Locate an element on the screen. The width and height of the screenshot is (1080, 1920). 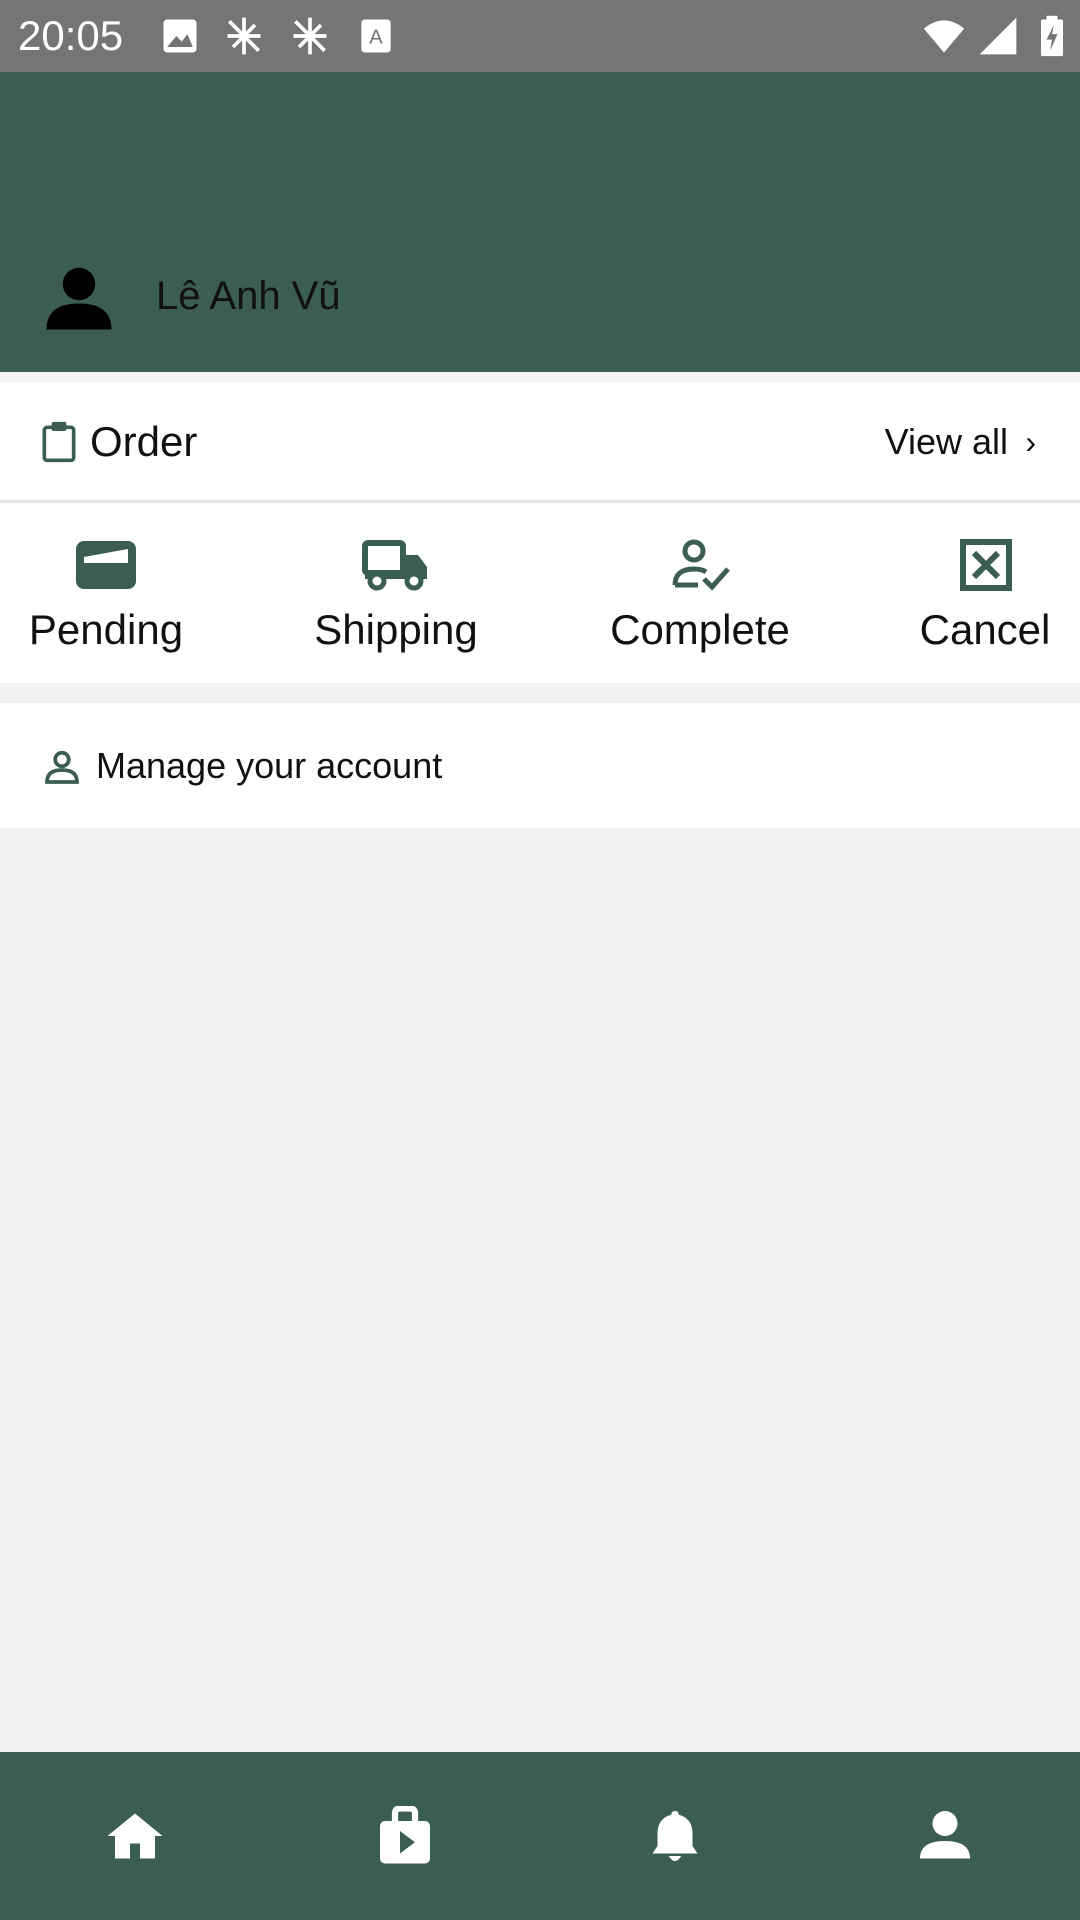
status-cancel-label: Cancel is located at coordinates (985, 629).